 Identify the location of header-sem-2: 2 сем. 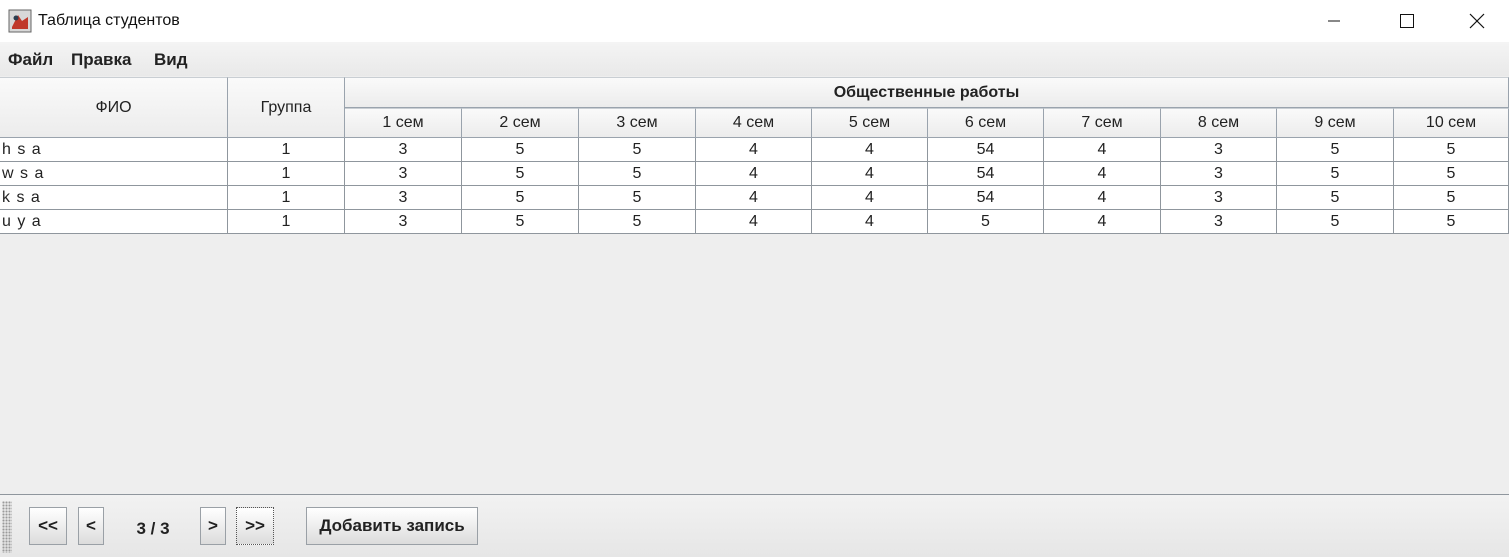
(520, 123).